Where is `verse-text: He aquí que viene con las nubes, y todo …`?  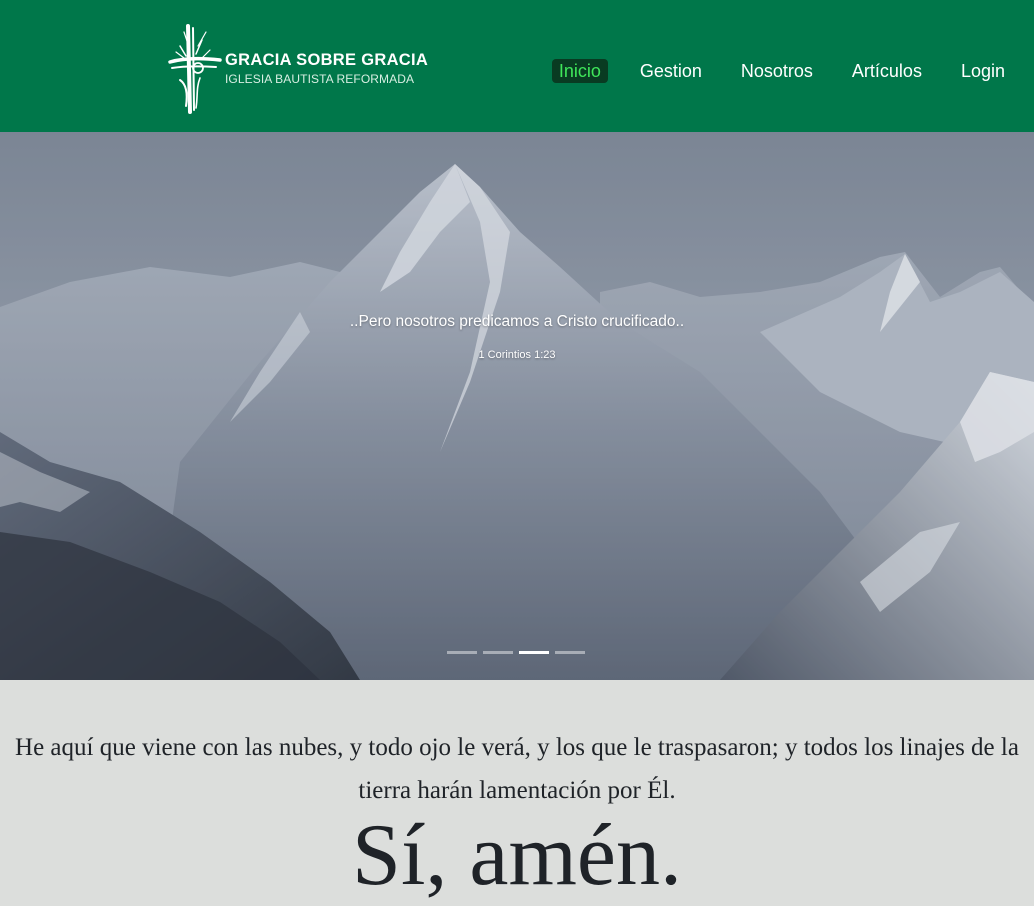 verse-text: He aquí que viene con las nubes, y todo … is located at coordinates (517, 769).